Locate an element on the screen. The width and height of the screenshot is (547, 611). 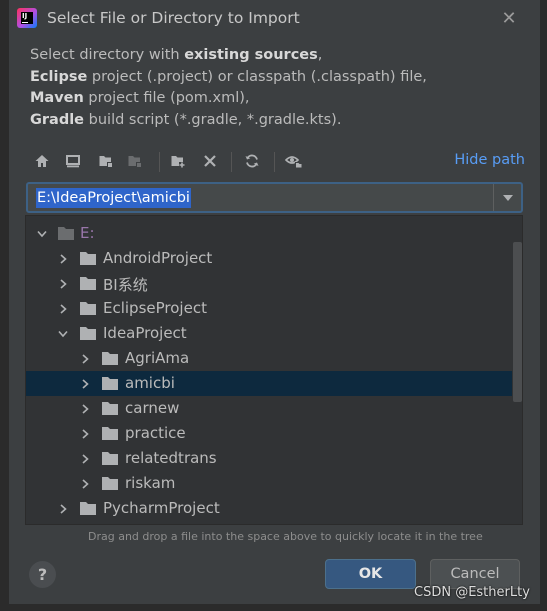
tree-row: BI系统 is located at coordinates (269, 283).